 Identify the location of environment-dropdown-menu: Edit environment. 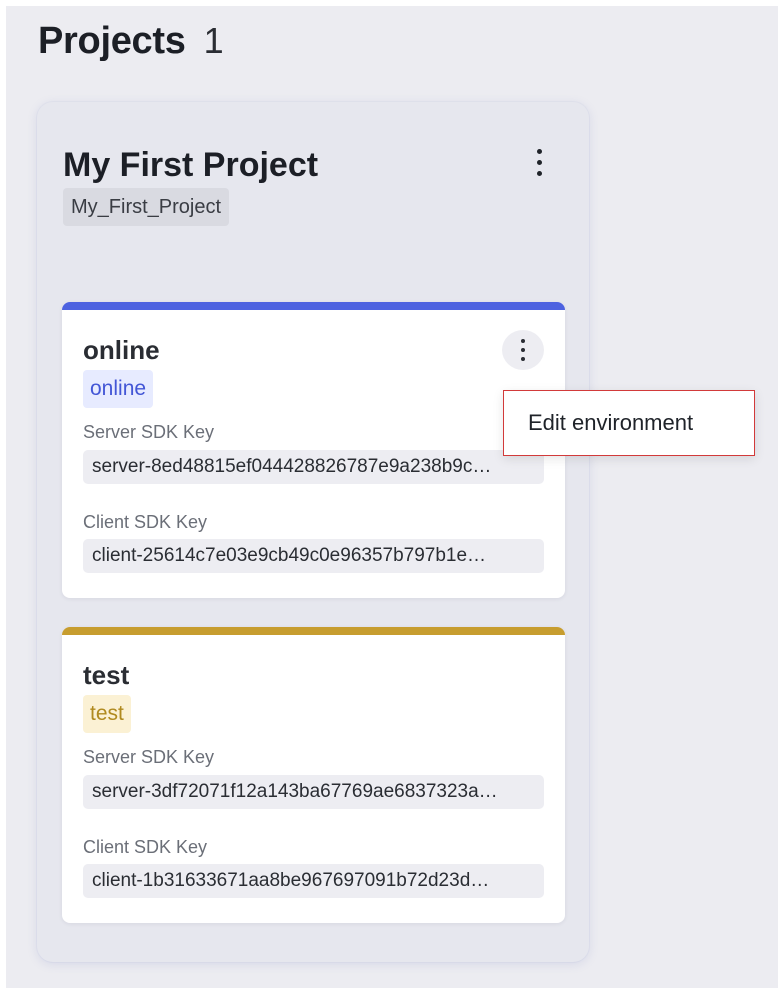
(629, 423).